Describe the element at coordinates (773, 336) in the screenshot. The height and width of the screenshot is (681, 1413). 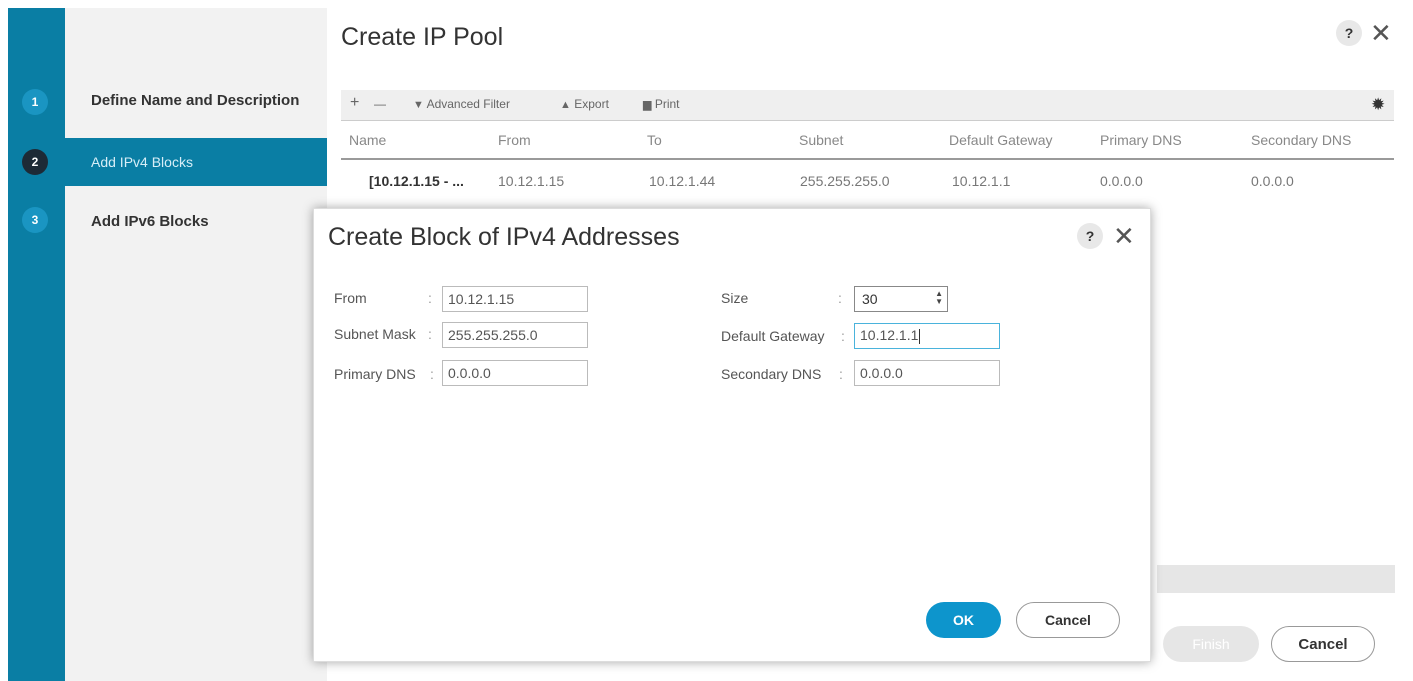
I see `default-gateway-label: Default Gateway` at that location.